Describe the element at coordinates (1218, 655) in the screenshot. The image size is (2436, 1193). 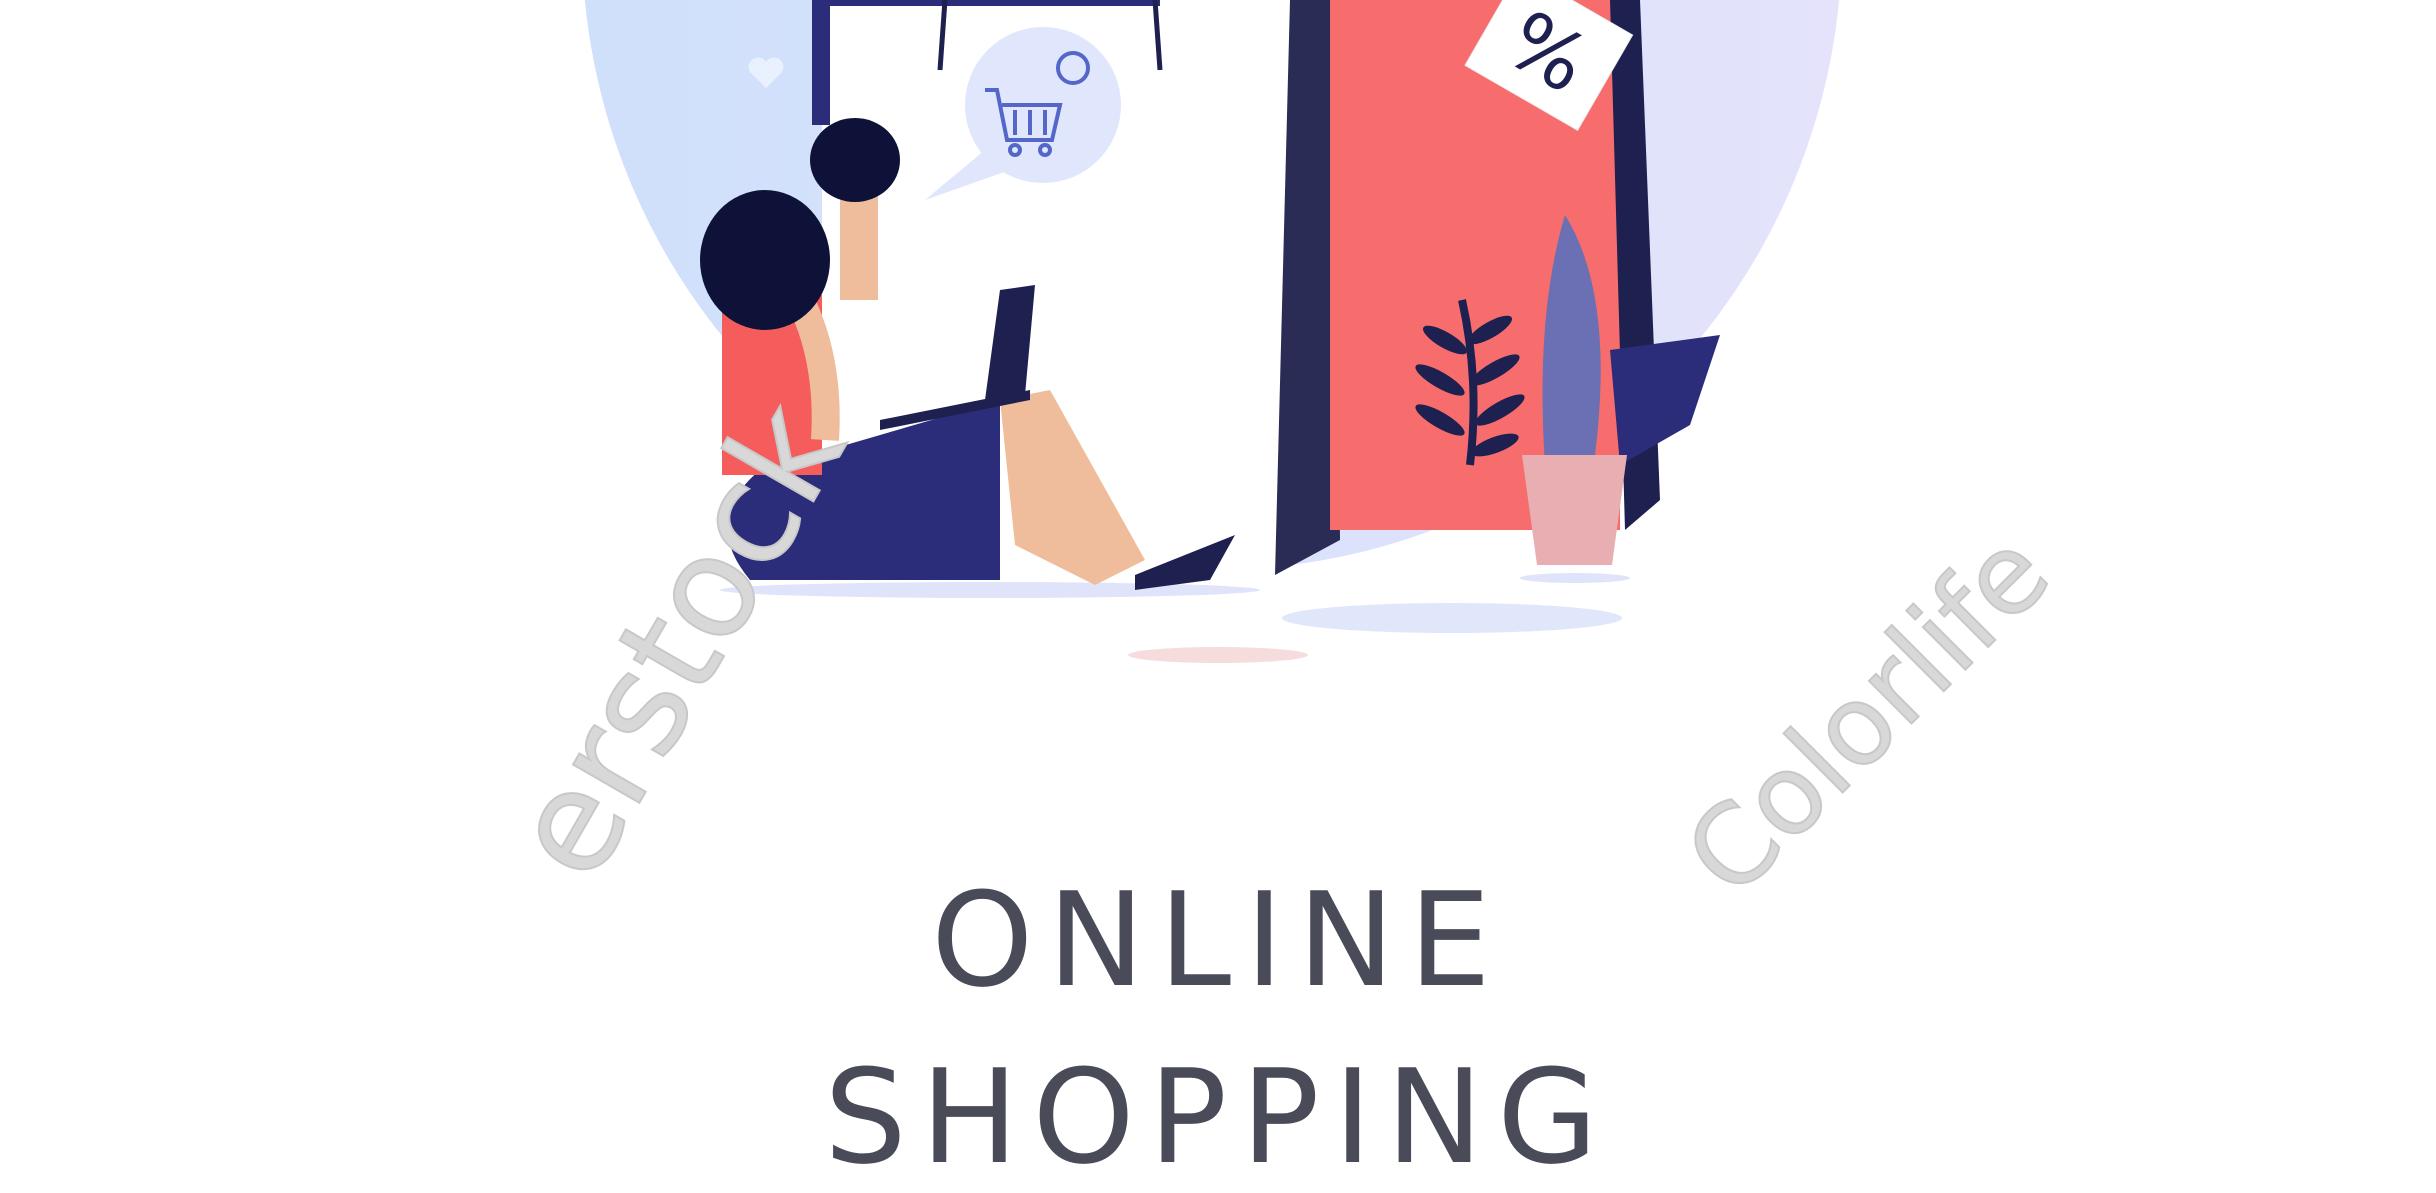
I see `floor-shadow-pink` at that location.